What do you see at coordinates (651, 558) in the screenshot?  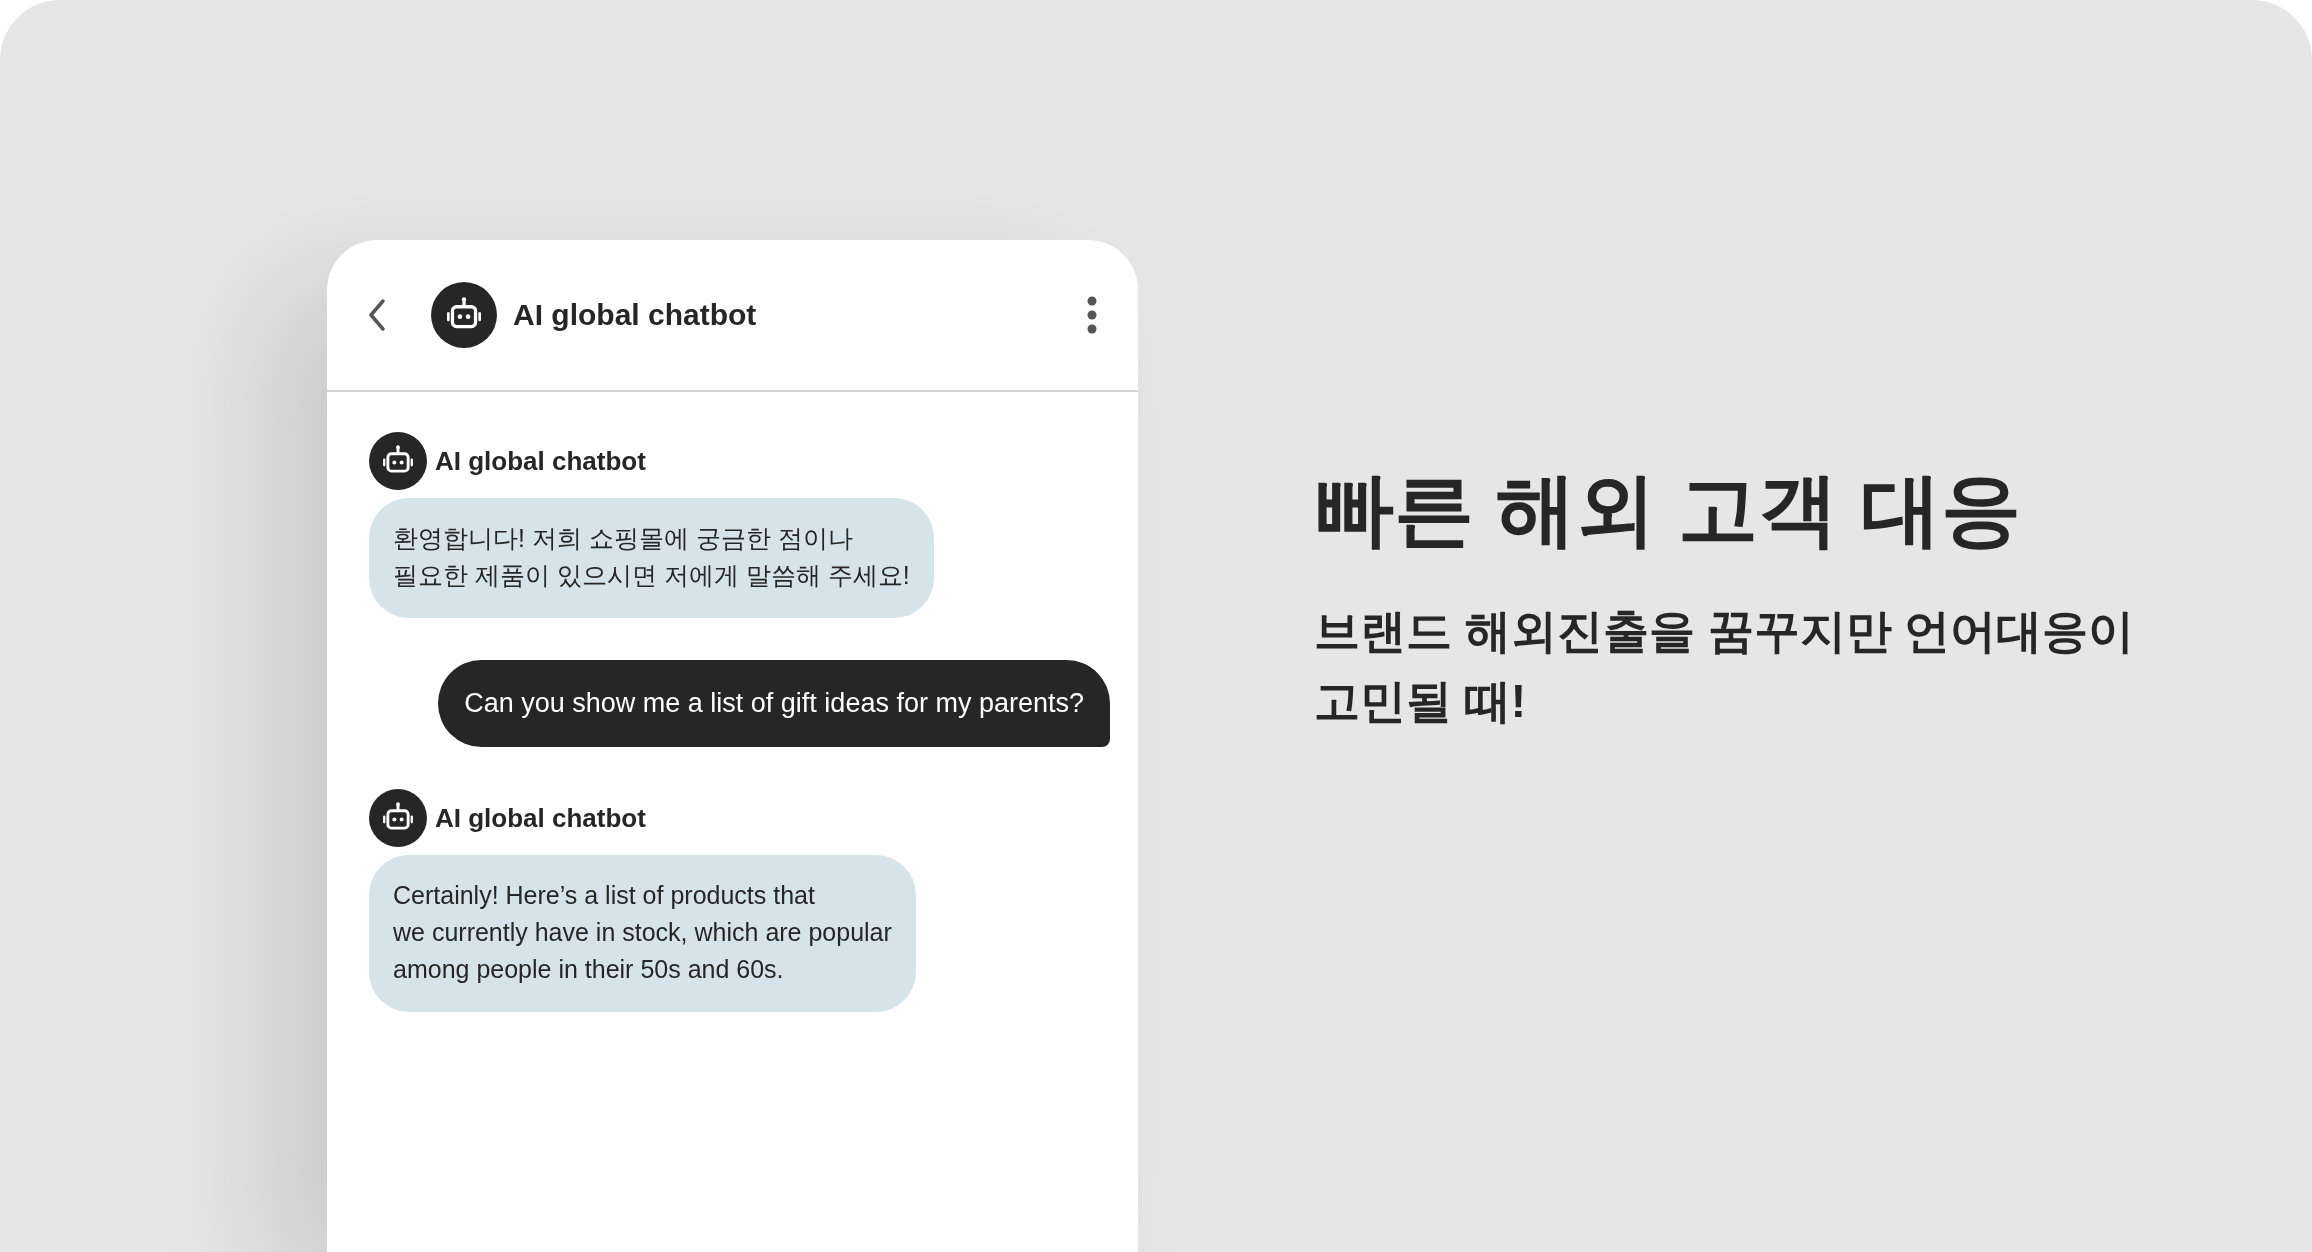 I see `bot-message-bubble: 환영합니다! 저희 쇼핑몰에 궁금한 점이나 필요한 제품이 있으시면 저에게 말씀해 주세요!` at bounding box center [651, 558].